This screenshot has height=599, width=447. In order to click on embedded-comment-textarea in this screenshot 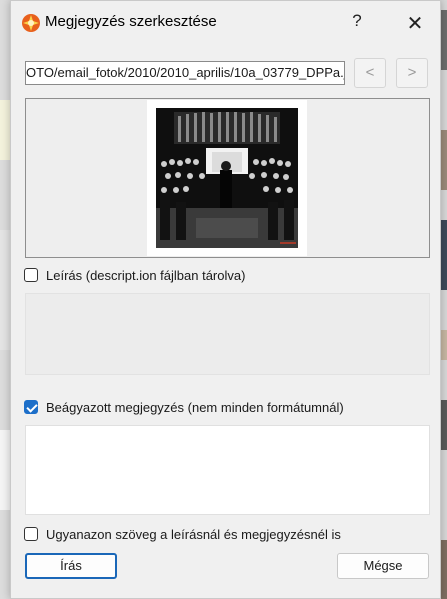, I will do `click(227, 470)`.